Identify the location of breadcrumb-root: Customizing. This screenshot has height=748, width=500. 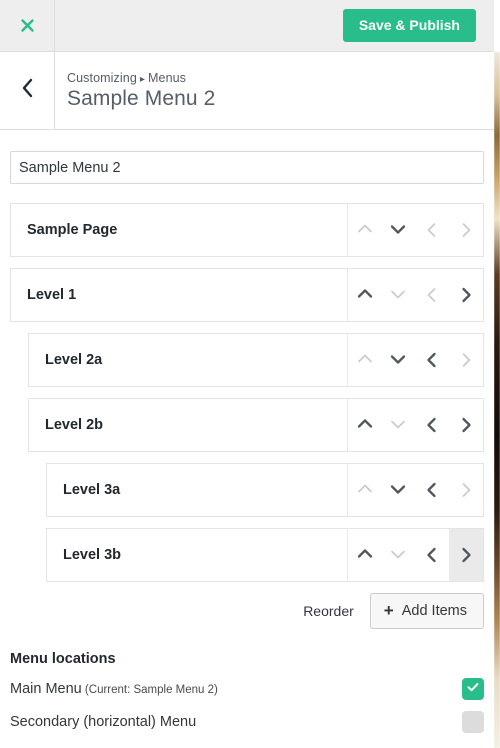
(102, 78).